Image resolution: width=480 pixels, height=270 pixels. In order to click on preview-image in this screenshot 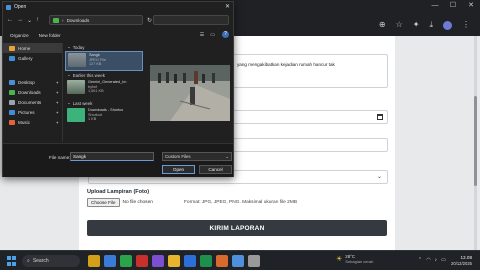, I will do `click(190, 93)`.